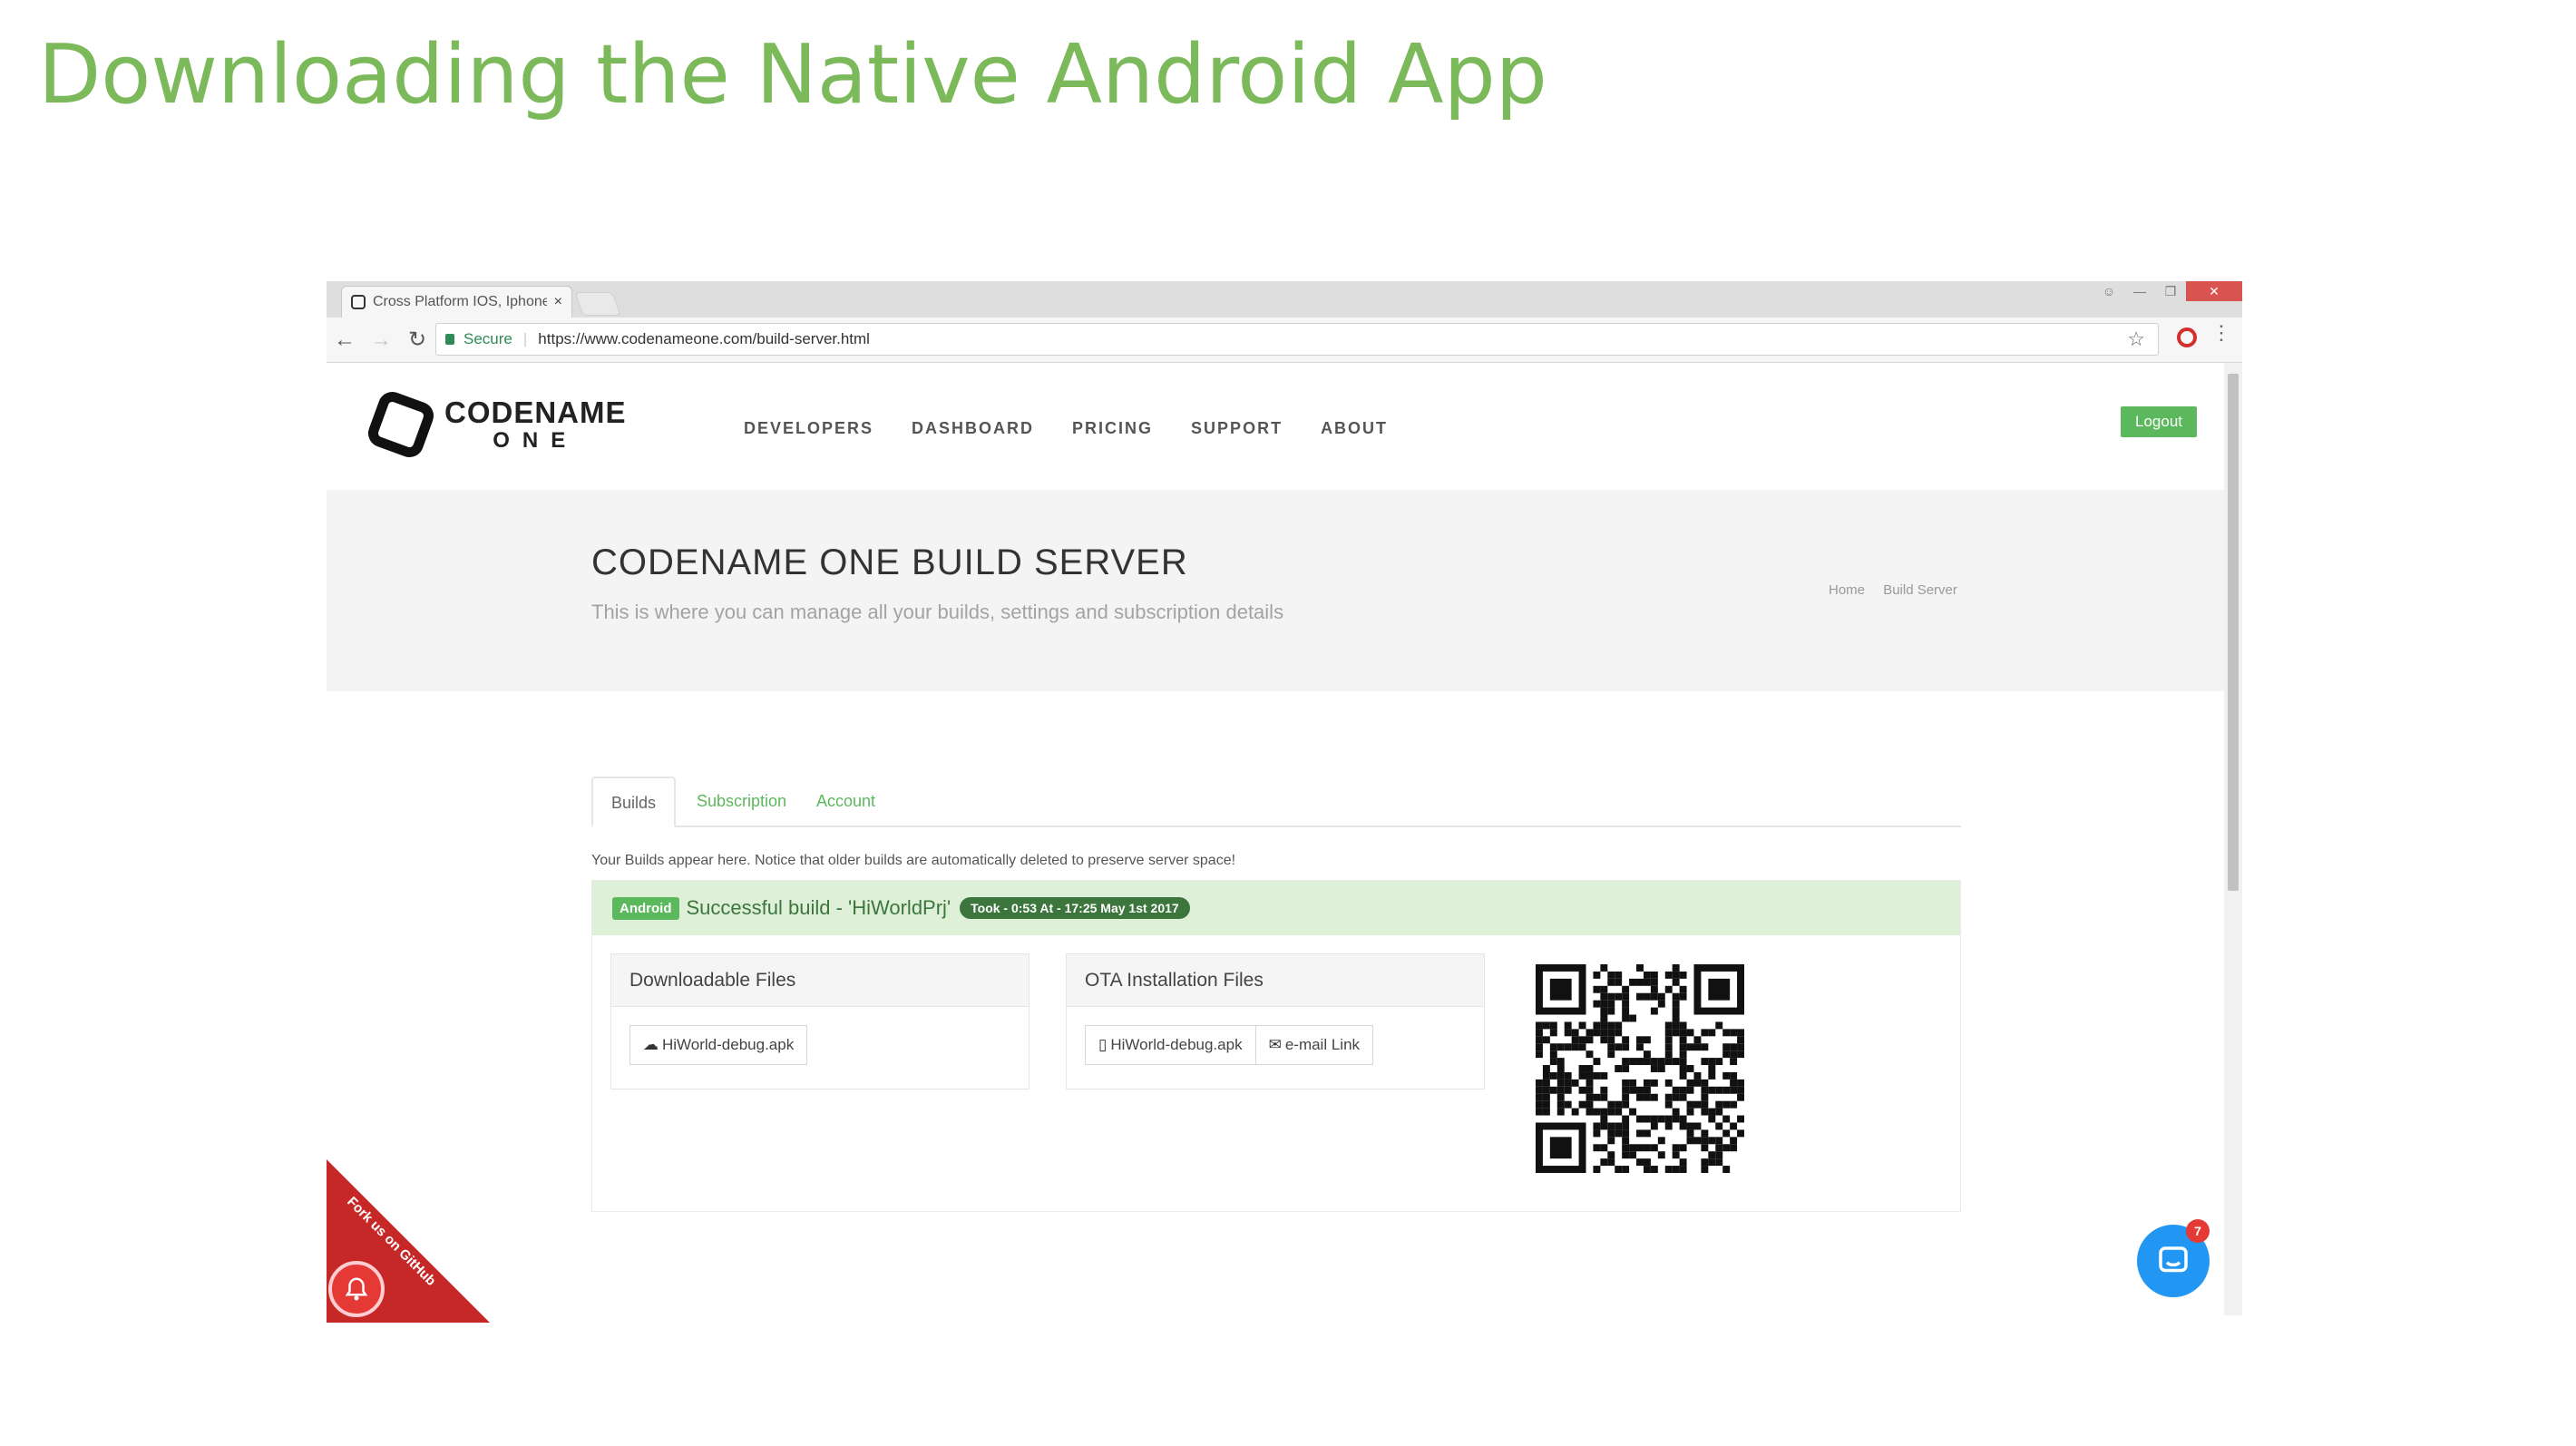 The width and height of the screenshot is (2576, 1446). I want to click on envelope-icon: ✉, so click(1275, 1044).